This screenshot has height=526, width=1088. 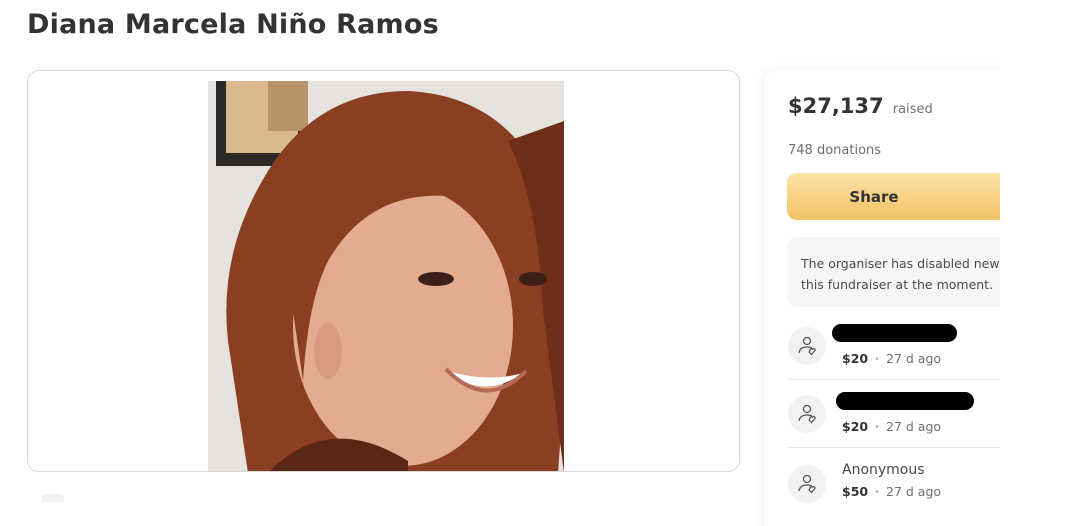 What do you see at coordinates (912, 109) in the screenshot?
I see `raised-label: raised` at bounding box center [912, 109].